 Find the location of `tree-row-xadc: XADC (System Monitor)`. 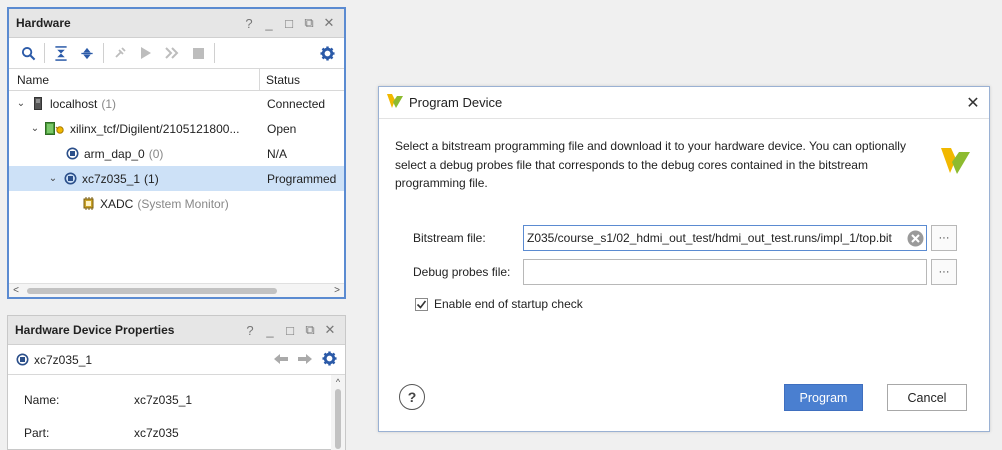

tree-row-xadc: XADC (System Monitor) is located at coordinates (176, 203).